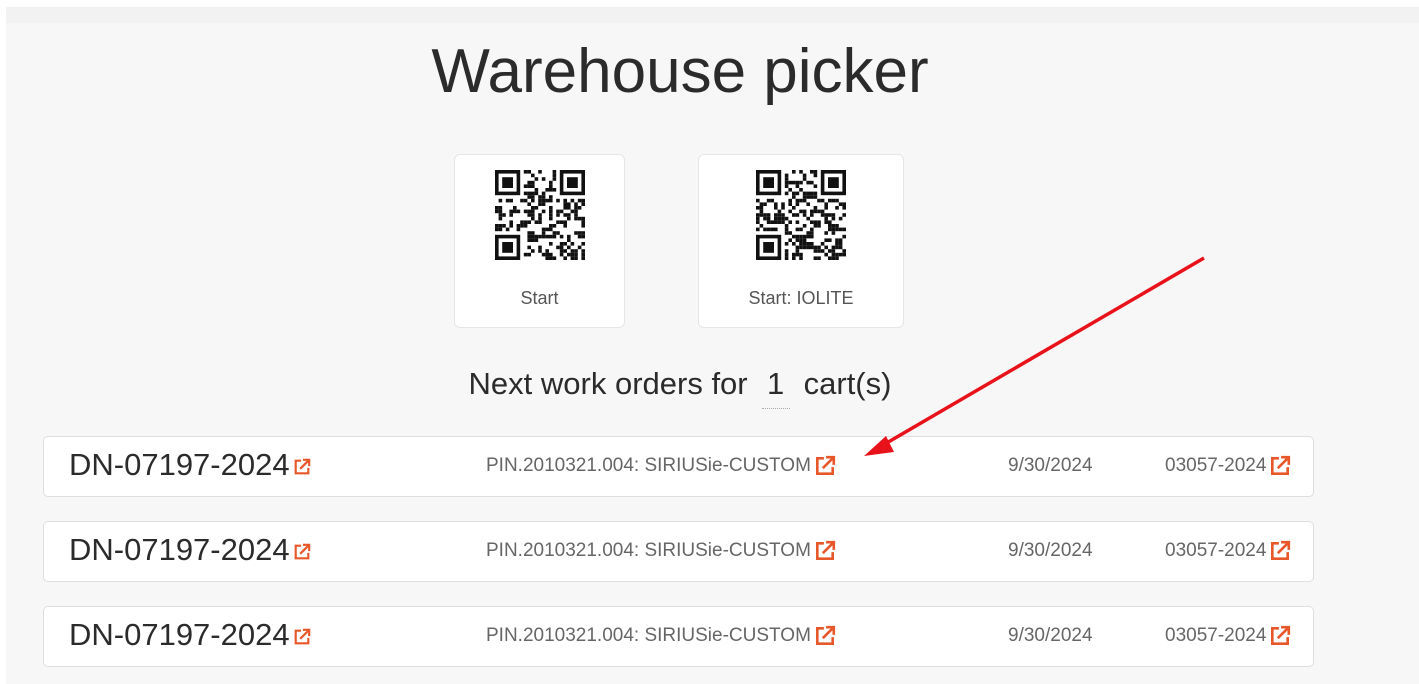 This screenshot has height=684, width=1419. I want to click on qr-card-start-iolite: Start: IOLITE, so click(801, 241).